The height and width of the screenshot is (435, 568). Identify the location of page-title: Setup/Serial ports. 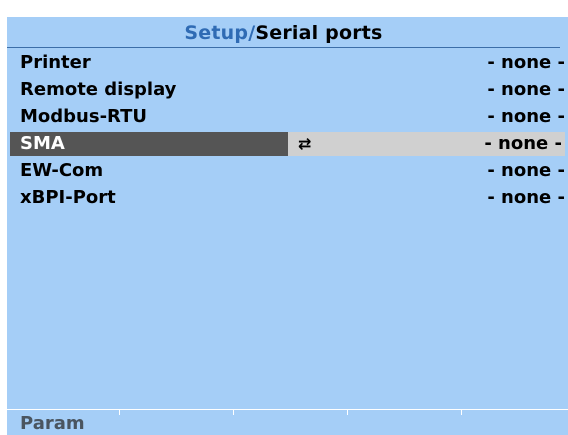
(283, 33).